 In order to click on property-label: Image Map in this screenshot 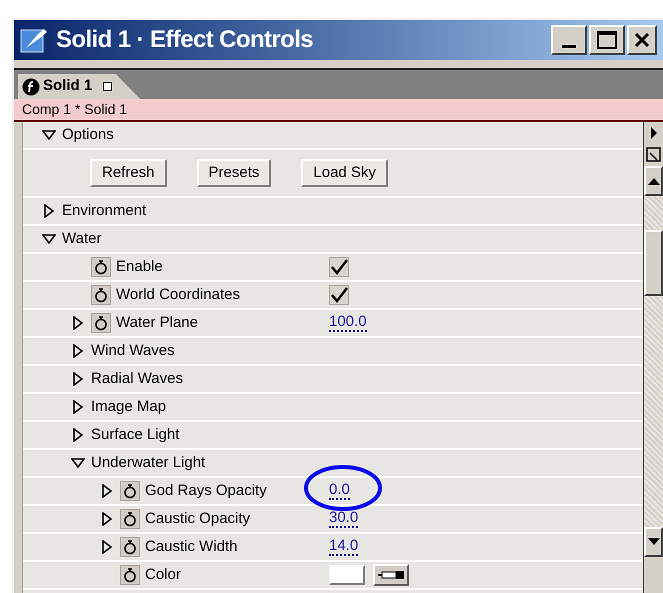, I will do `click(128, 406)`.